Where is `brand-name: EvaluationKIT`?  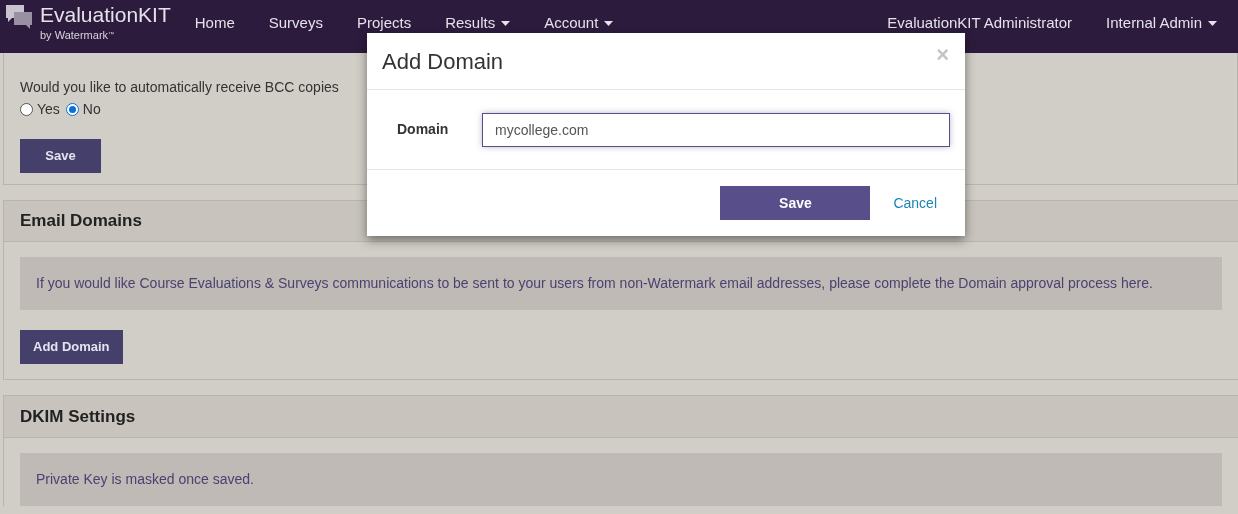 brand-name: EvaluationKIT is located at coordinates (105, 15).